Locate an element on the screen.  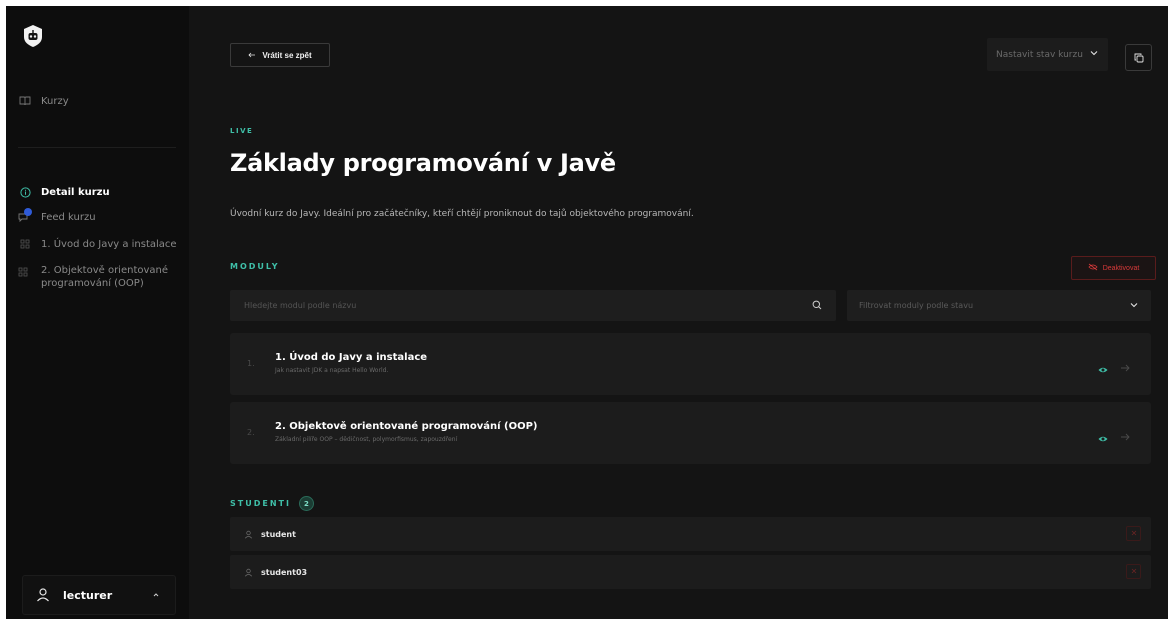
arrow-left-icon is located at coordinates (252, 55).